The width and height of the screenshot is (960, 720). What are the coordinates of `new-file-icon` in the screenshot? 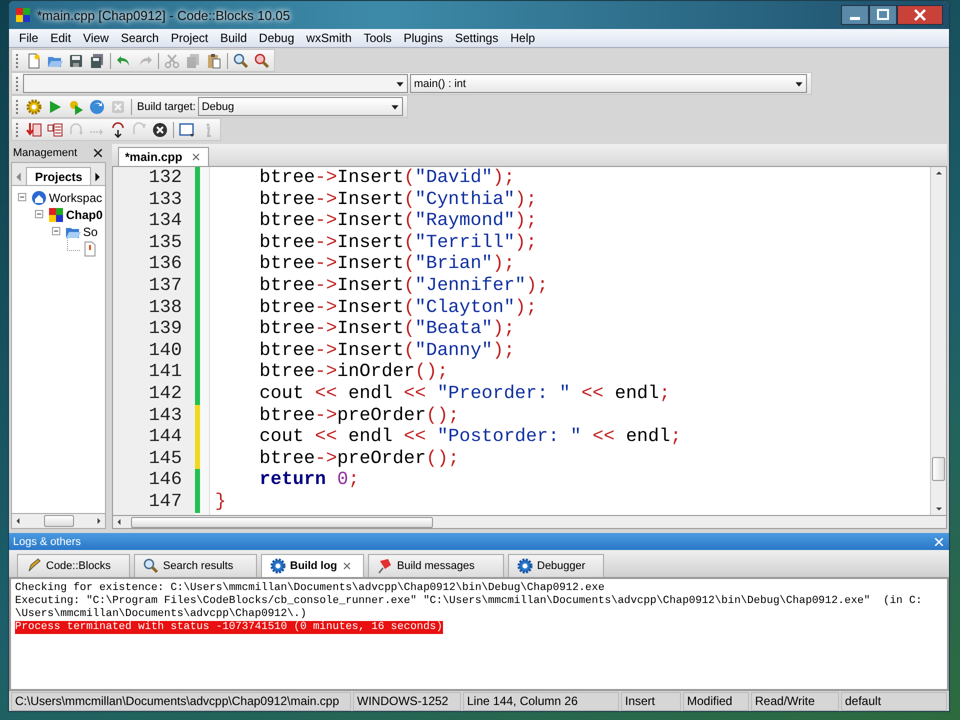 It's located at (34, 60).